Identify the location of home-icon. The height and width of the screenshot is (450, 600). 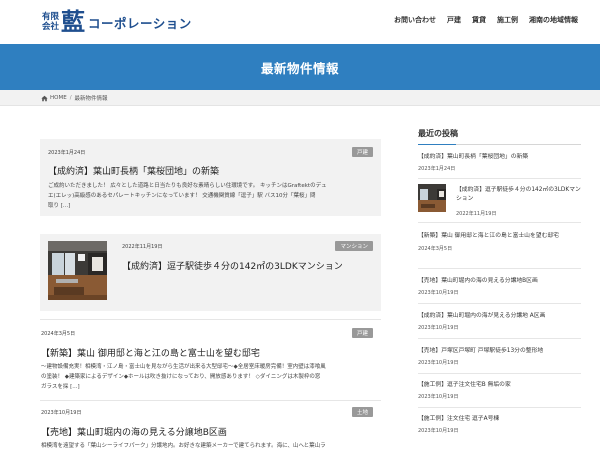
(44, 98).